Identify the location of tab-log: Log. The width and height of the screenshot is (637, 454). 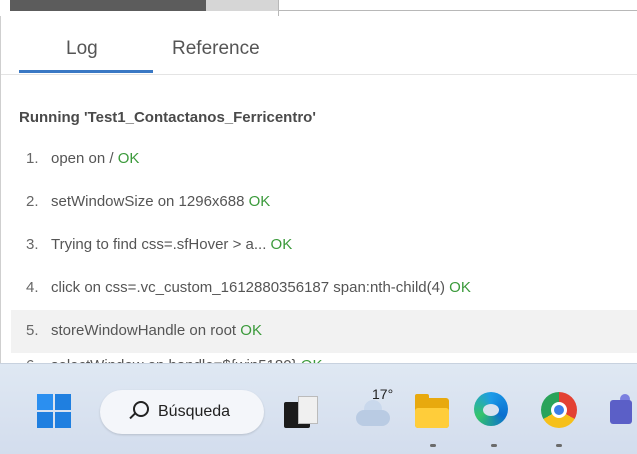
(82, 49).